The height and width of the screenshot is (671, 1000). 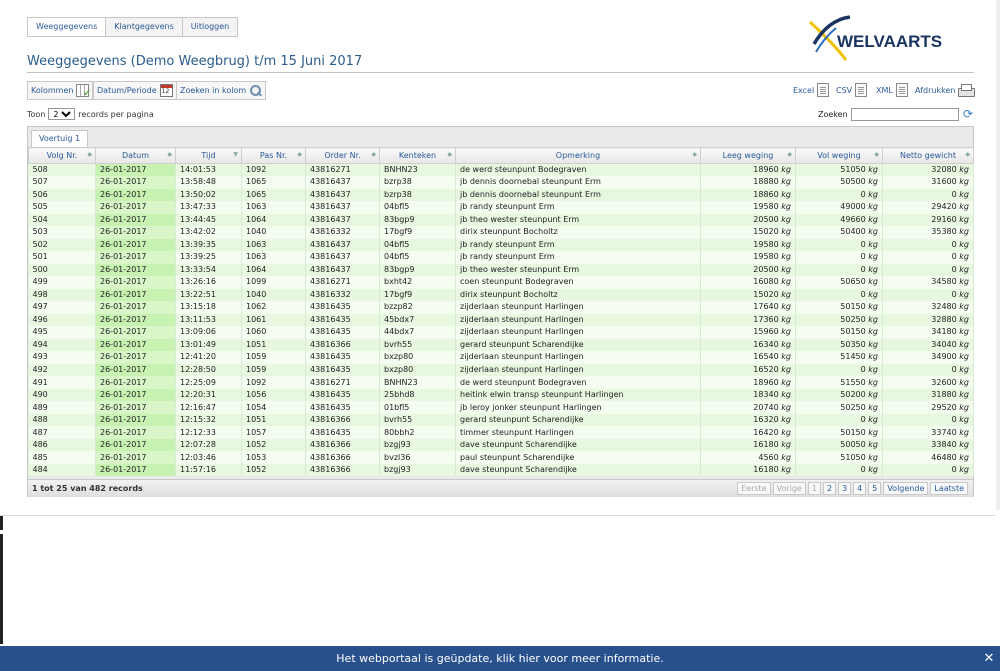 I want to click on cell-value: 34180, so click(x=944, y=332).